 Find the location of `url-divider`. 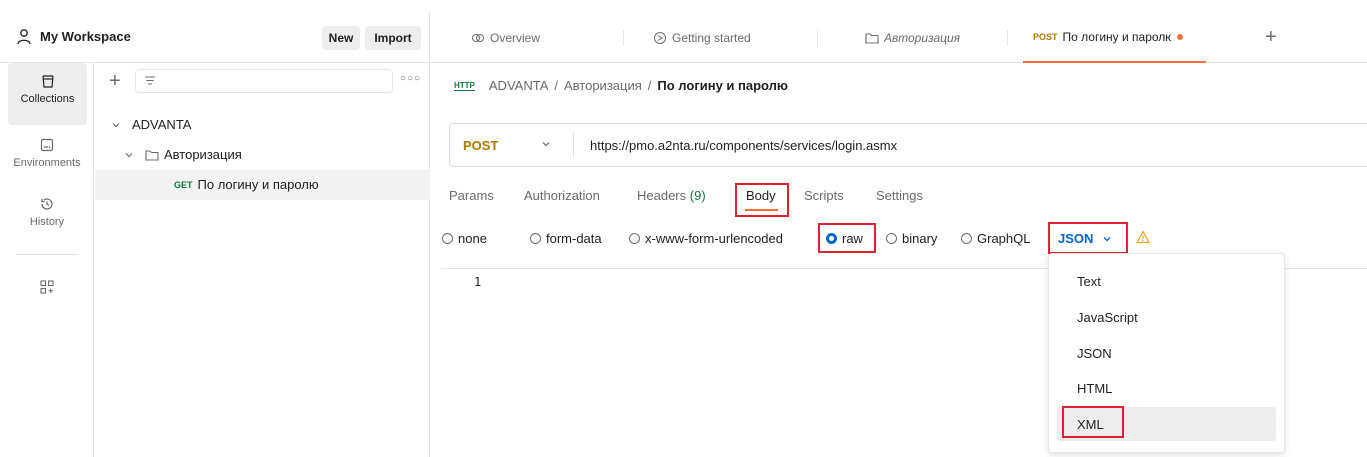

url-divider is located at coordinates (573, 145).